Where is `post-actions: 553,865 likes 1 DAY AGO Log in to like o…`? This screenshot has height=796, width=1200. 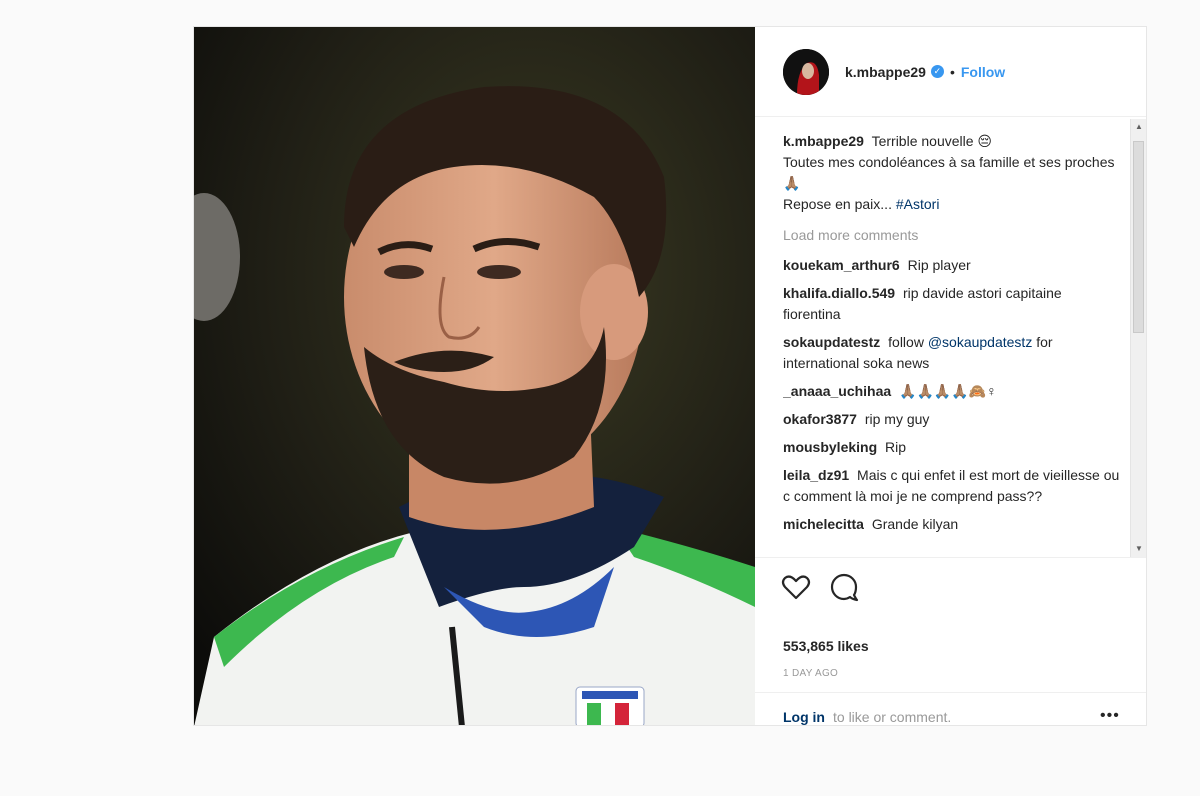
post-actions: 553,865 likes 1 DAY AGO Log in to like o… is located at coordinates (950, 641).